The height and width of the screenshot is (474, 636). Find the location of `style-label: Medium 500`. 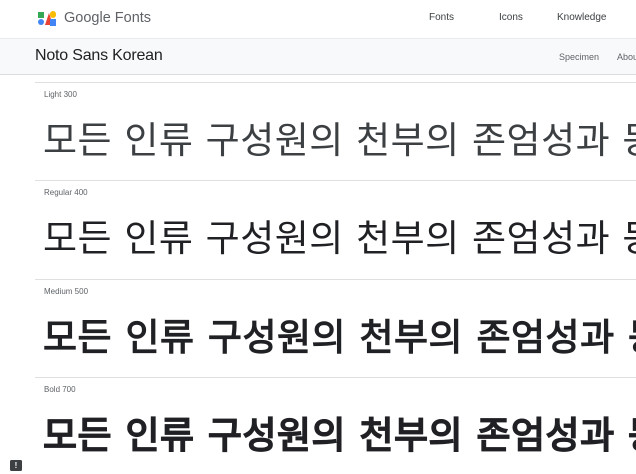

style-label: Medium 500 is located at coordinates (66, 291).